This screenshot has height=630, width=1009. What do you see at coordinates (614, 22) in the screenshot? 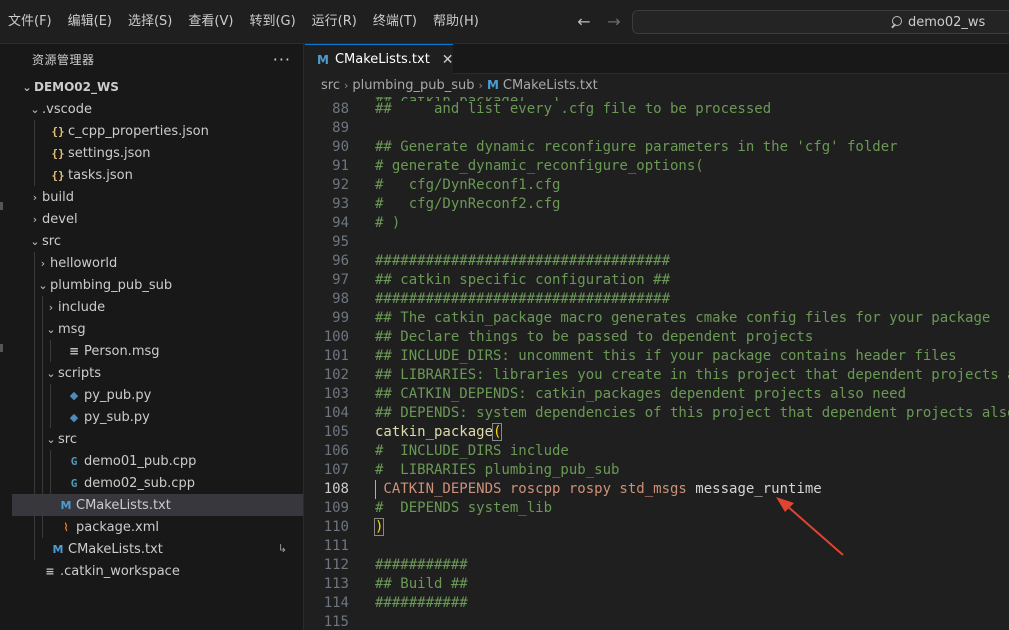
I see `forward-arrow-icon: →` at bounding box center [614, 22].